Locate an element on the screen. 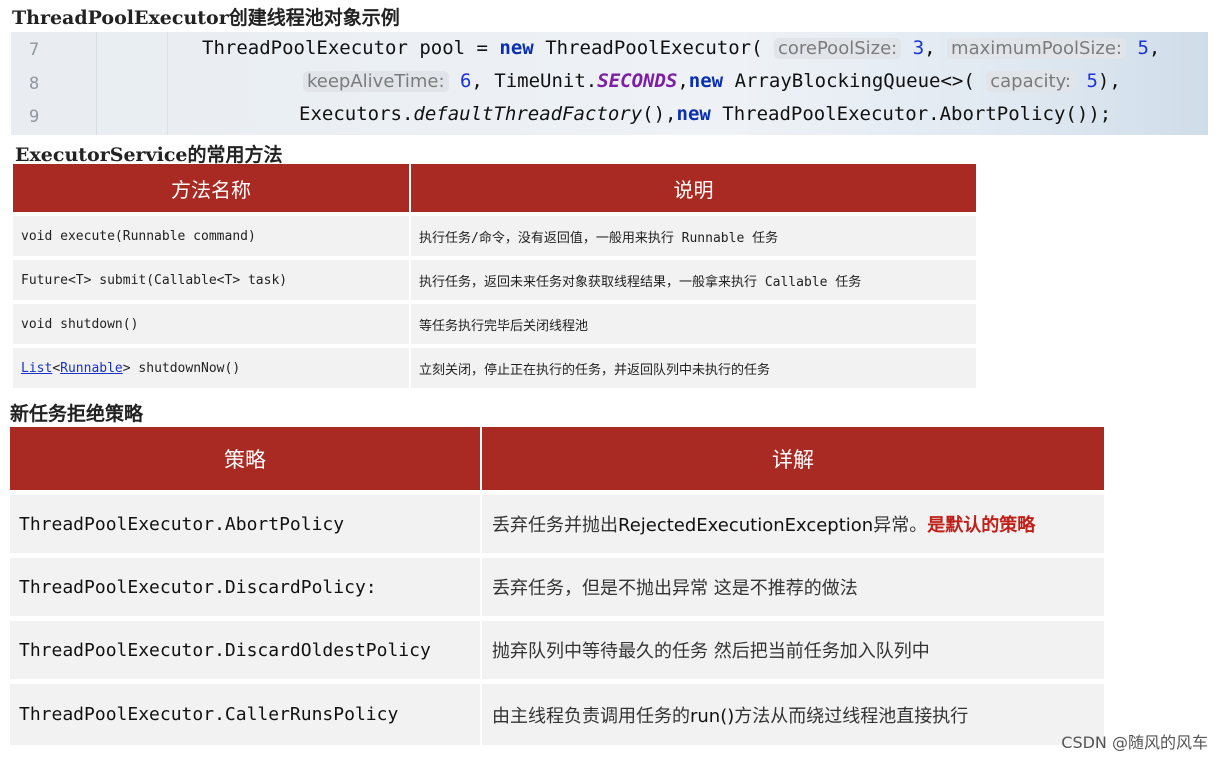 Image resolution: width=1224 pixels, height=759 pixels. code-text: ), is located at coordinates (1109, 81).